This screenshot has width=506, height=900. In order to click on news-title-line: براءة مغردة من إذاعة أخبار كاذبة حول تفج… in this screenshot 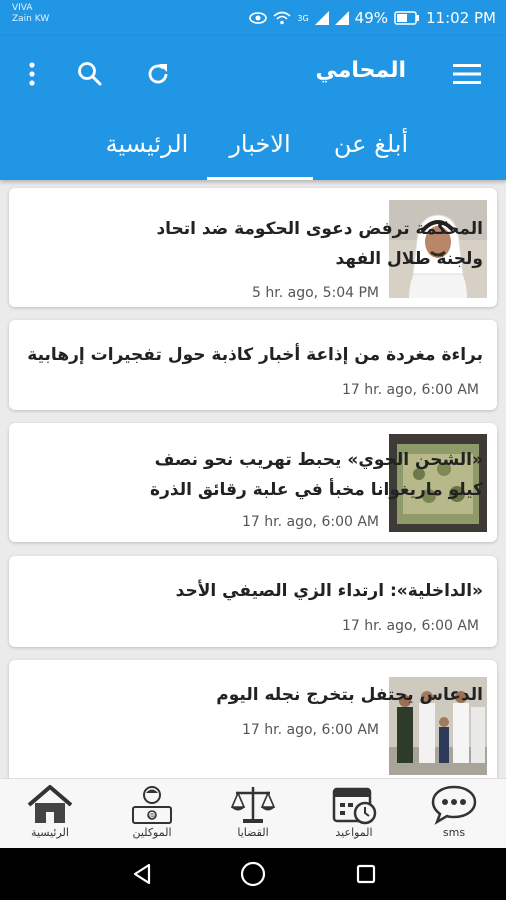, I will do `click(255, 355)`.